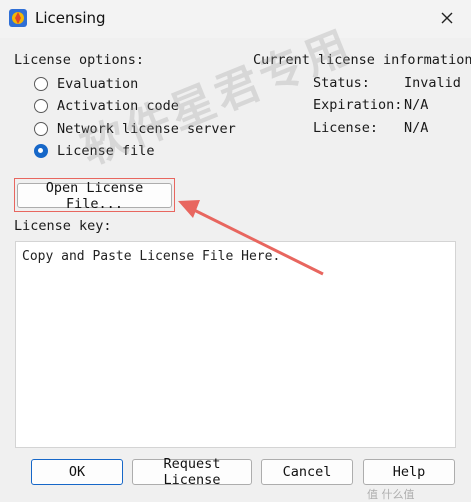  Describe the element at coordinates (416, 128) in the screenshot. I see `license-value: N/A` at that location.